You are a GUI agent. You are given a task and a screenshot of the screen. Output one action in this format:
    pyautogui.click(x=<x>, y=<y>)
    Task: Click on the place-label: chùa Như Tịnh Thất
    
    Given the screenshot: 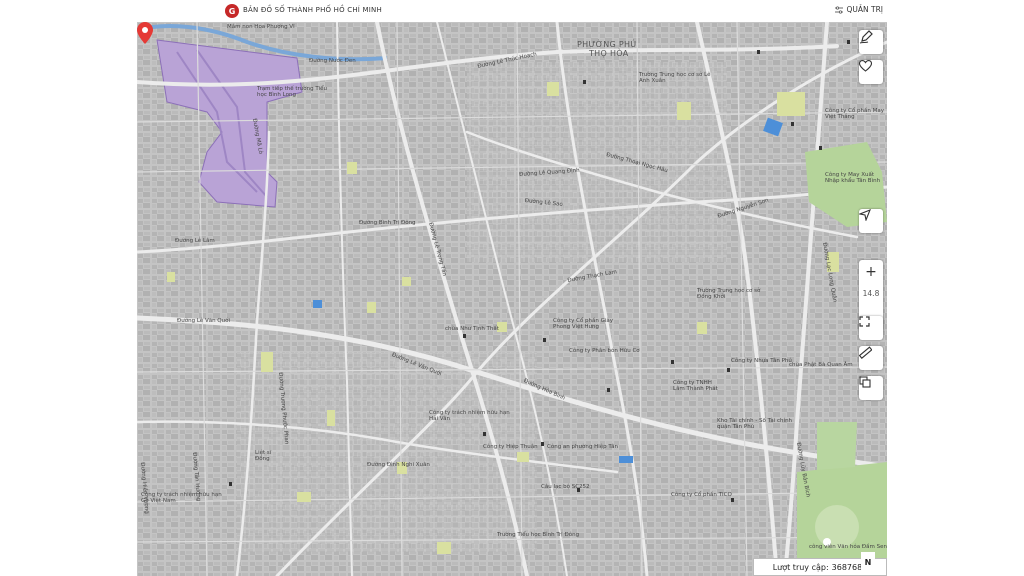 What is the action you would take?
    pyautogui.click(x=472, y=329)
    